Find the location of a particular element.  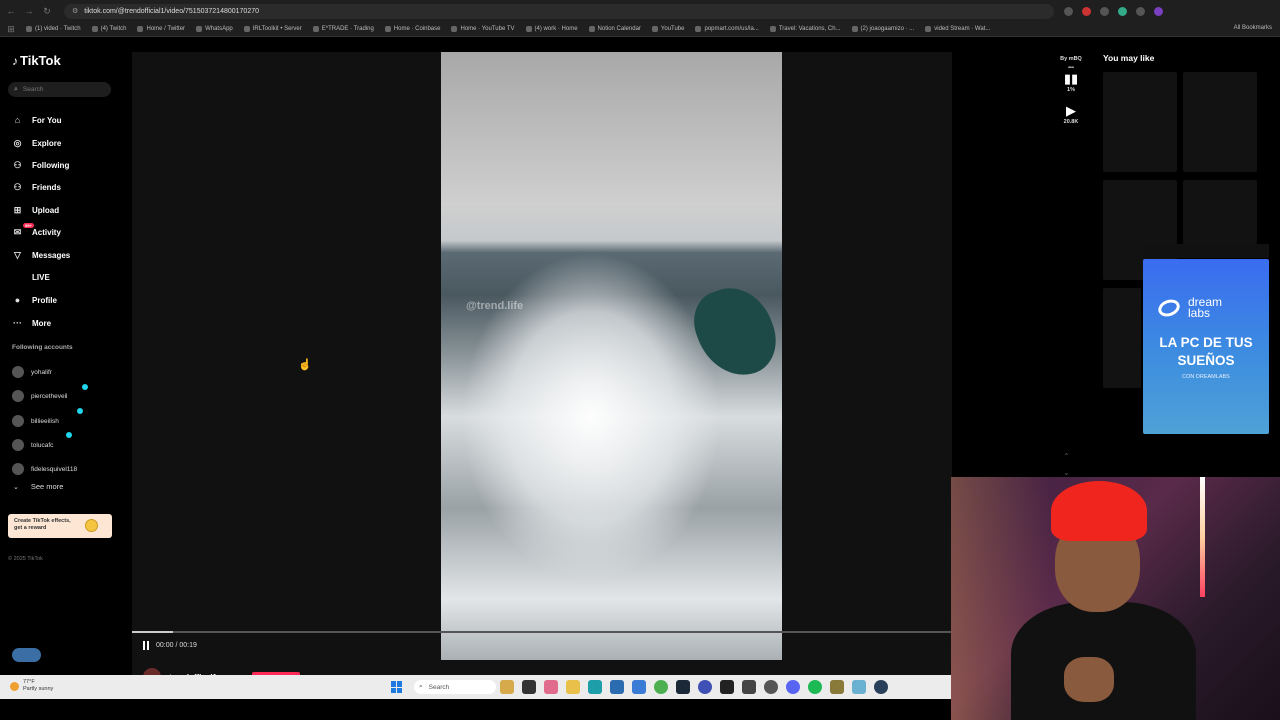

plays-button: ▶ 20.8K is located at coordinates (1071, 114).